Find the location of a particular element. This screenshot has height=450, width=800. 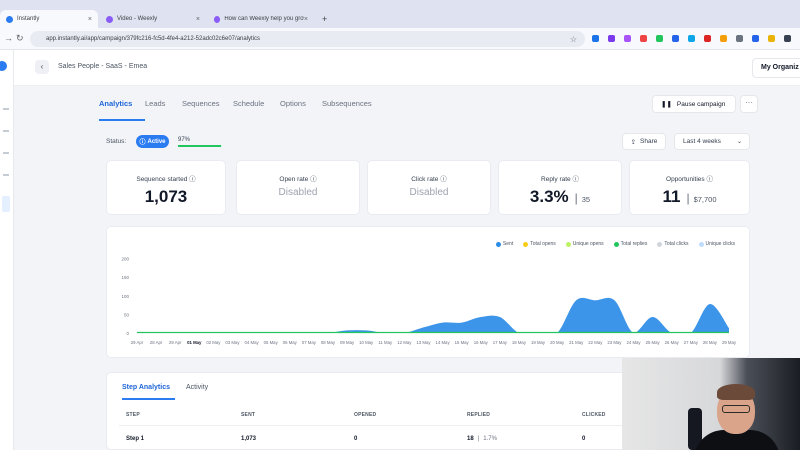

tab-subsequences: Subsequences is located at coordinates (347, 103).